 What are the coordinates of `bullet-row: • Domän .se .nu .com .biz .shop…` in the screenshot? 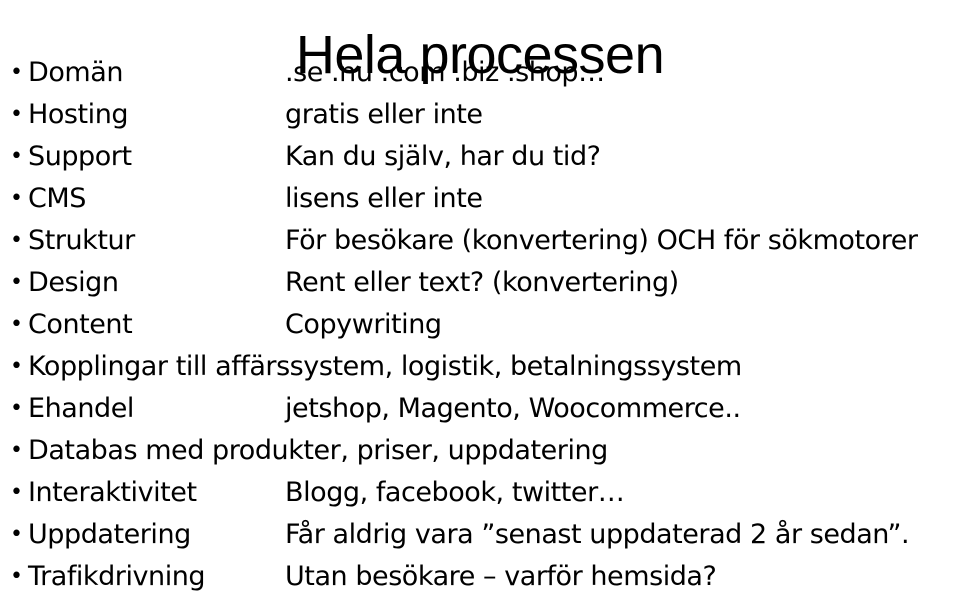 It's located at (480, 73).